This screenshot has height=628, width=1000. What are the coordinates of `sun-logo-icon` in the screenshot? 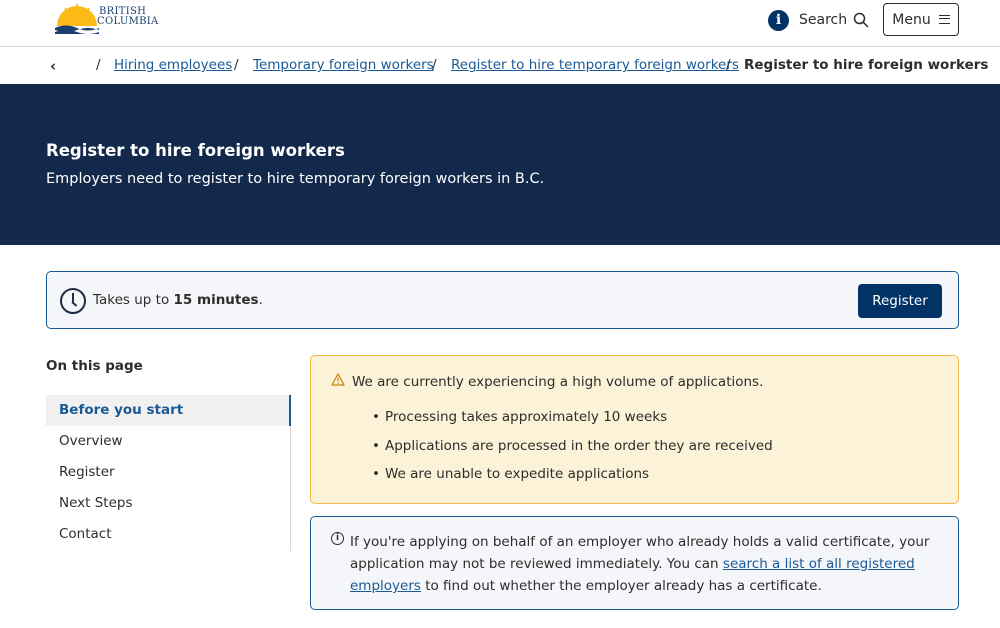 It's located at (77, 19).